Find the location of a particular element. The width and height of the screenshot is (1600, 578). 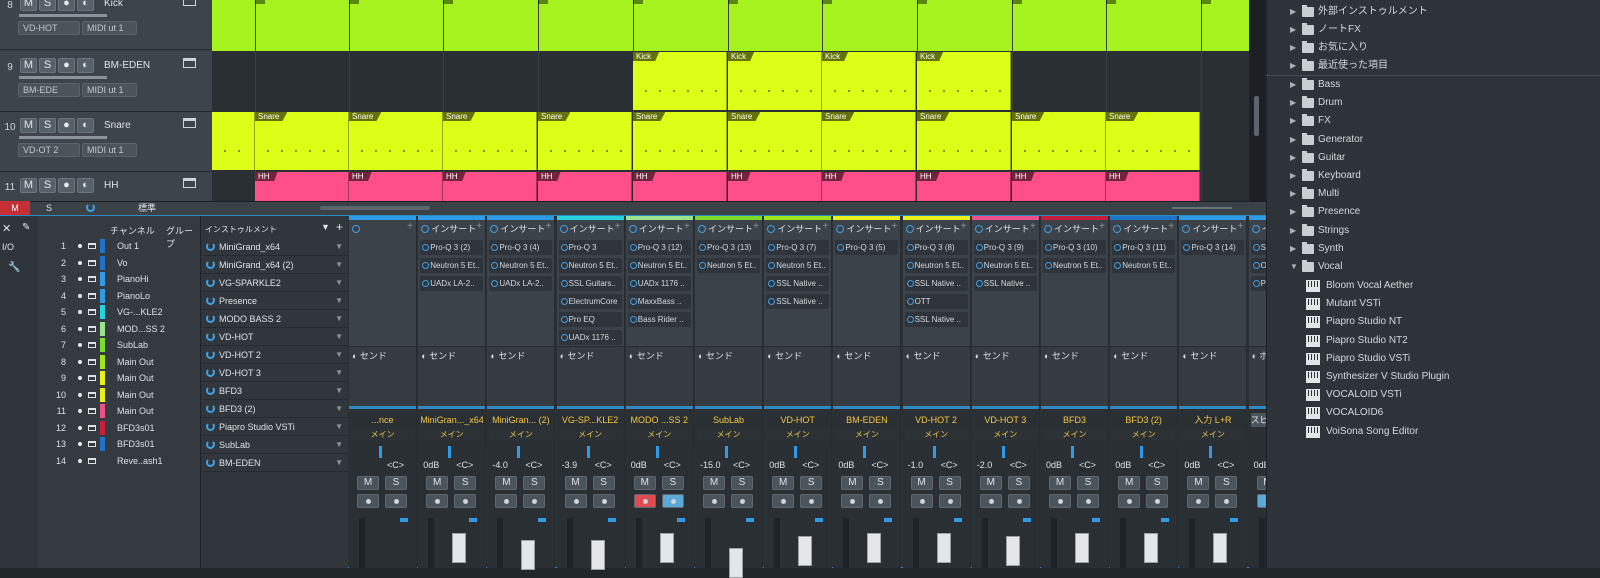

expand-arrow: ▼ is located at coordinates (1294, 267).